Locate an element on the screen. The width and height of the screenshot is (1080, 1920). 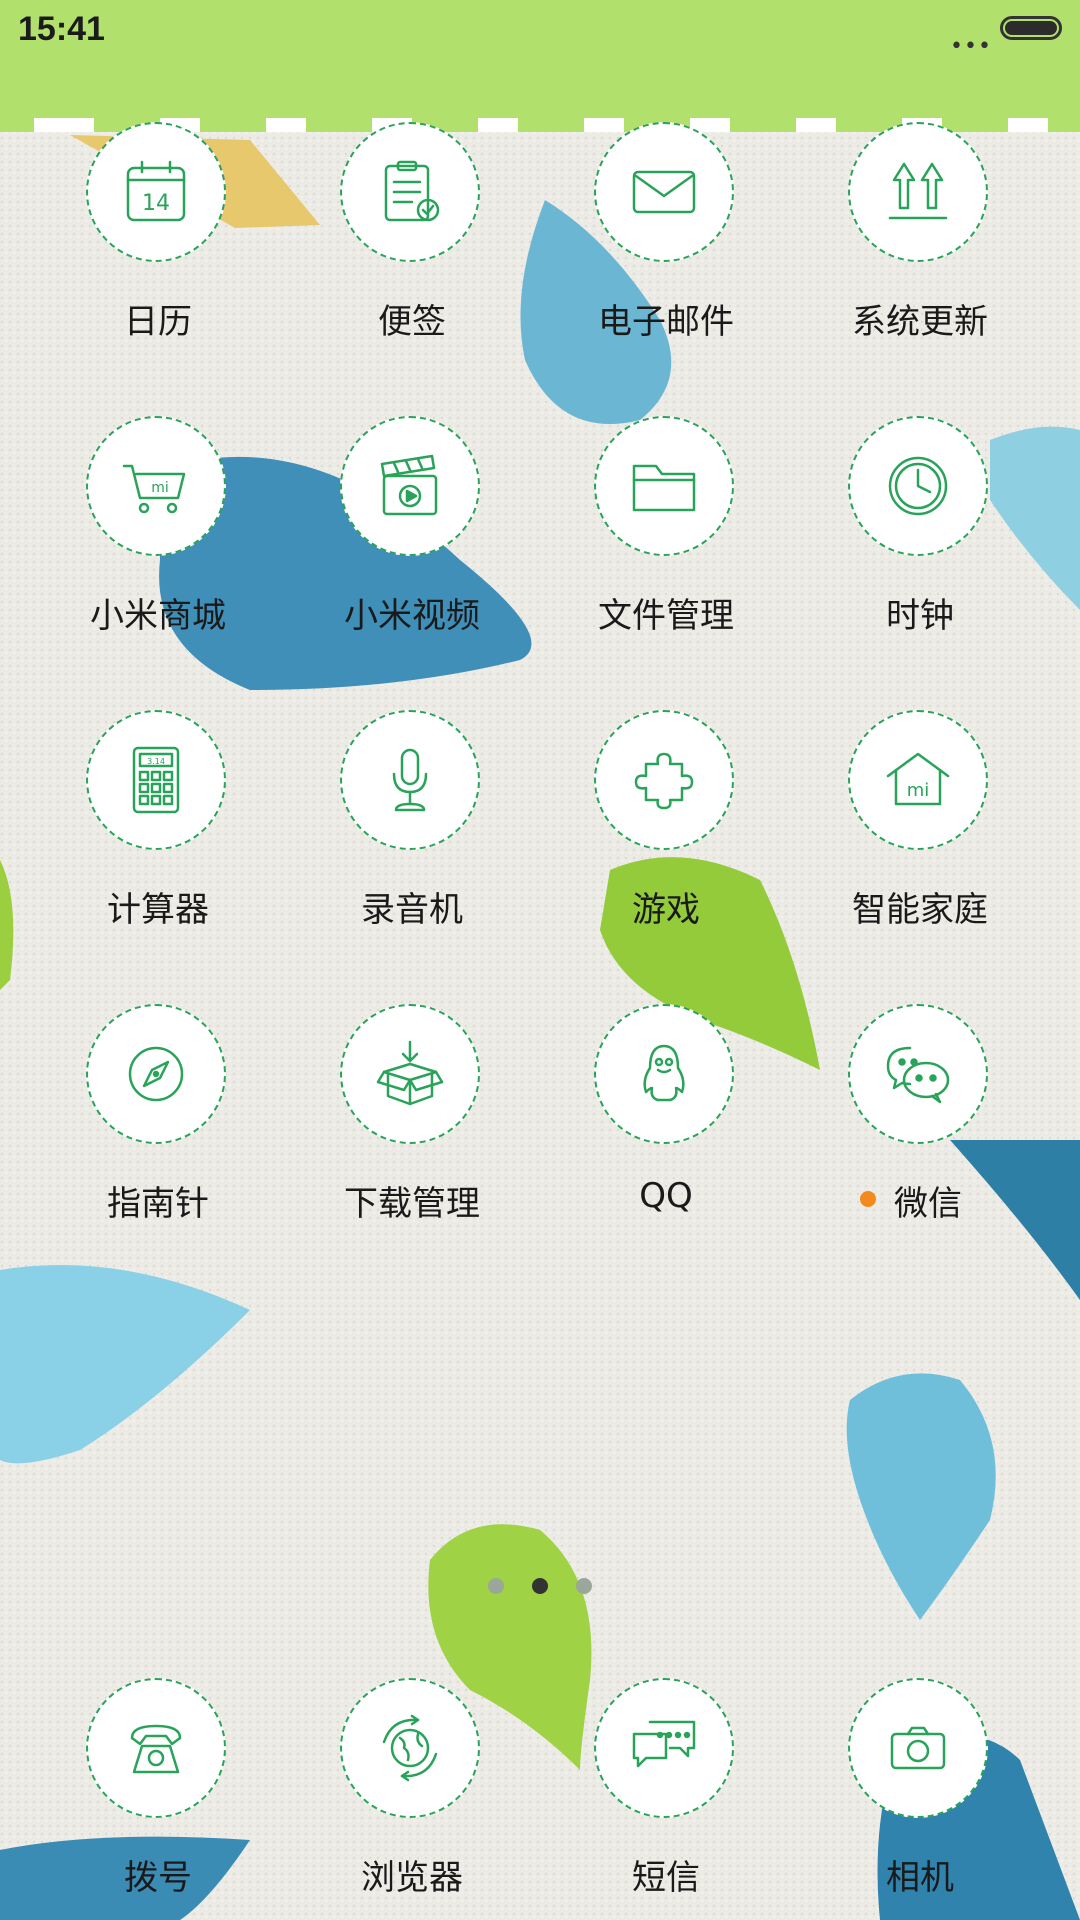
app-wechat: 微信 is located at coordinates (920, 1119).